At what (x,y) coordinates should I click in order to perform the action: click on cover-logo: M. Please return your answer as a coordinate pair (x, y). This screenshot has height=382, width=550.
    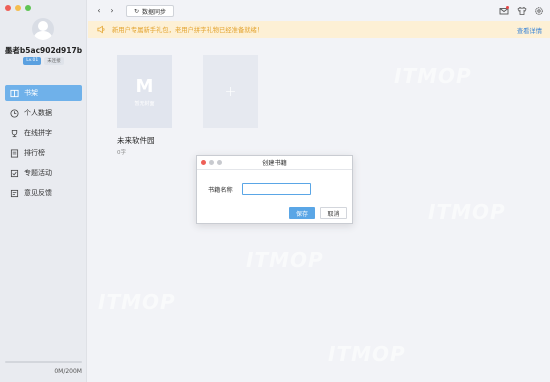
    Looking at the image, I should click on (144, 86).